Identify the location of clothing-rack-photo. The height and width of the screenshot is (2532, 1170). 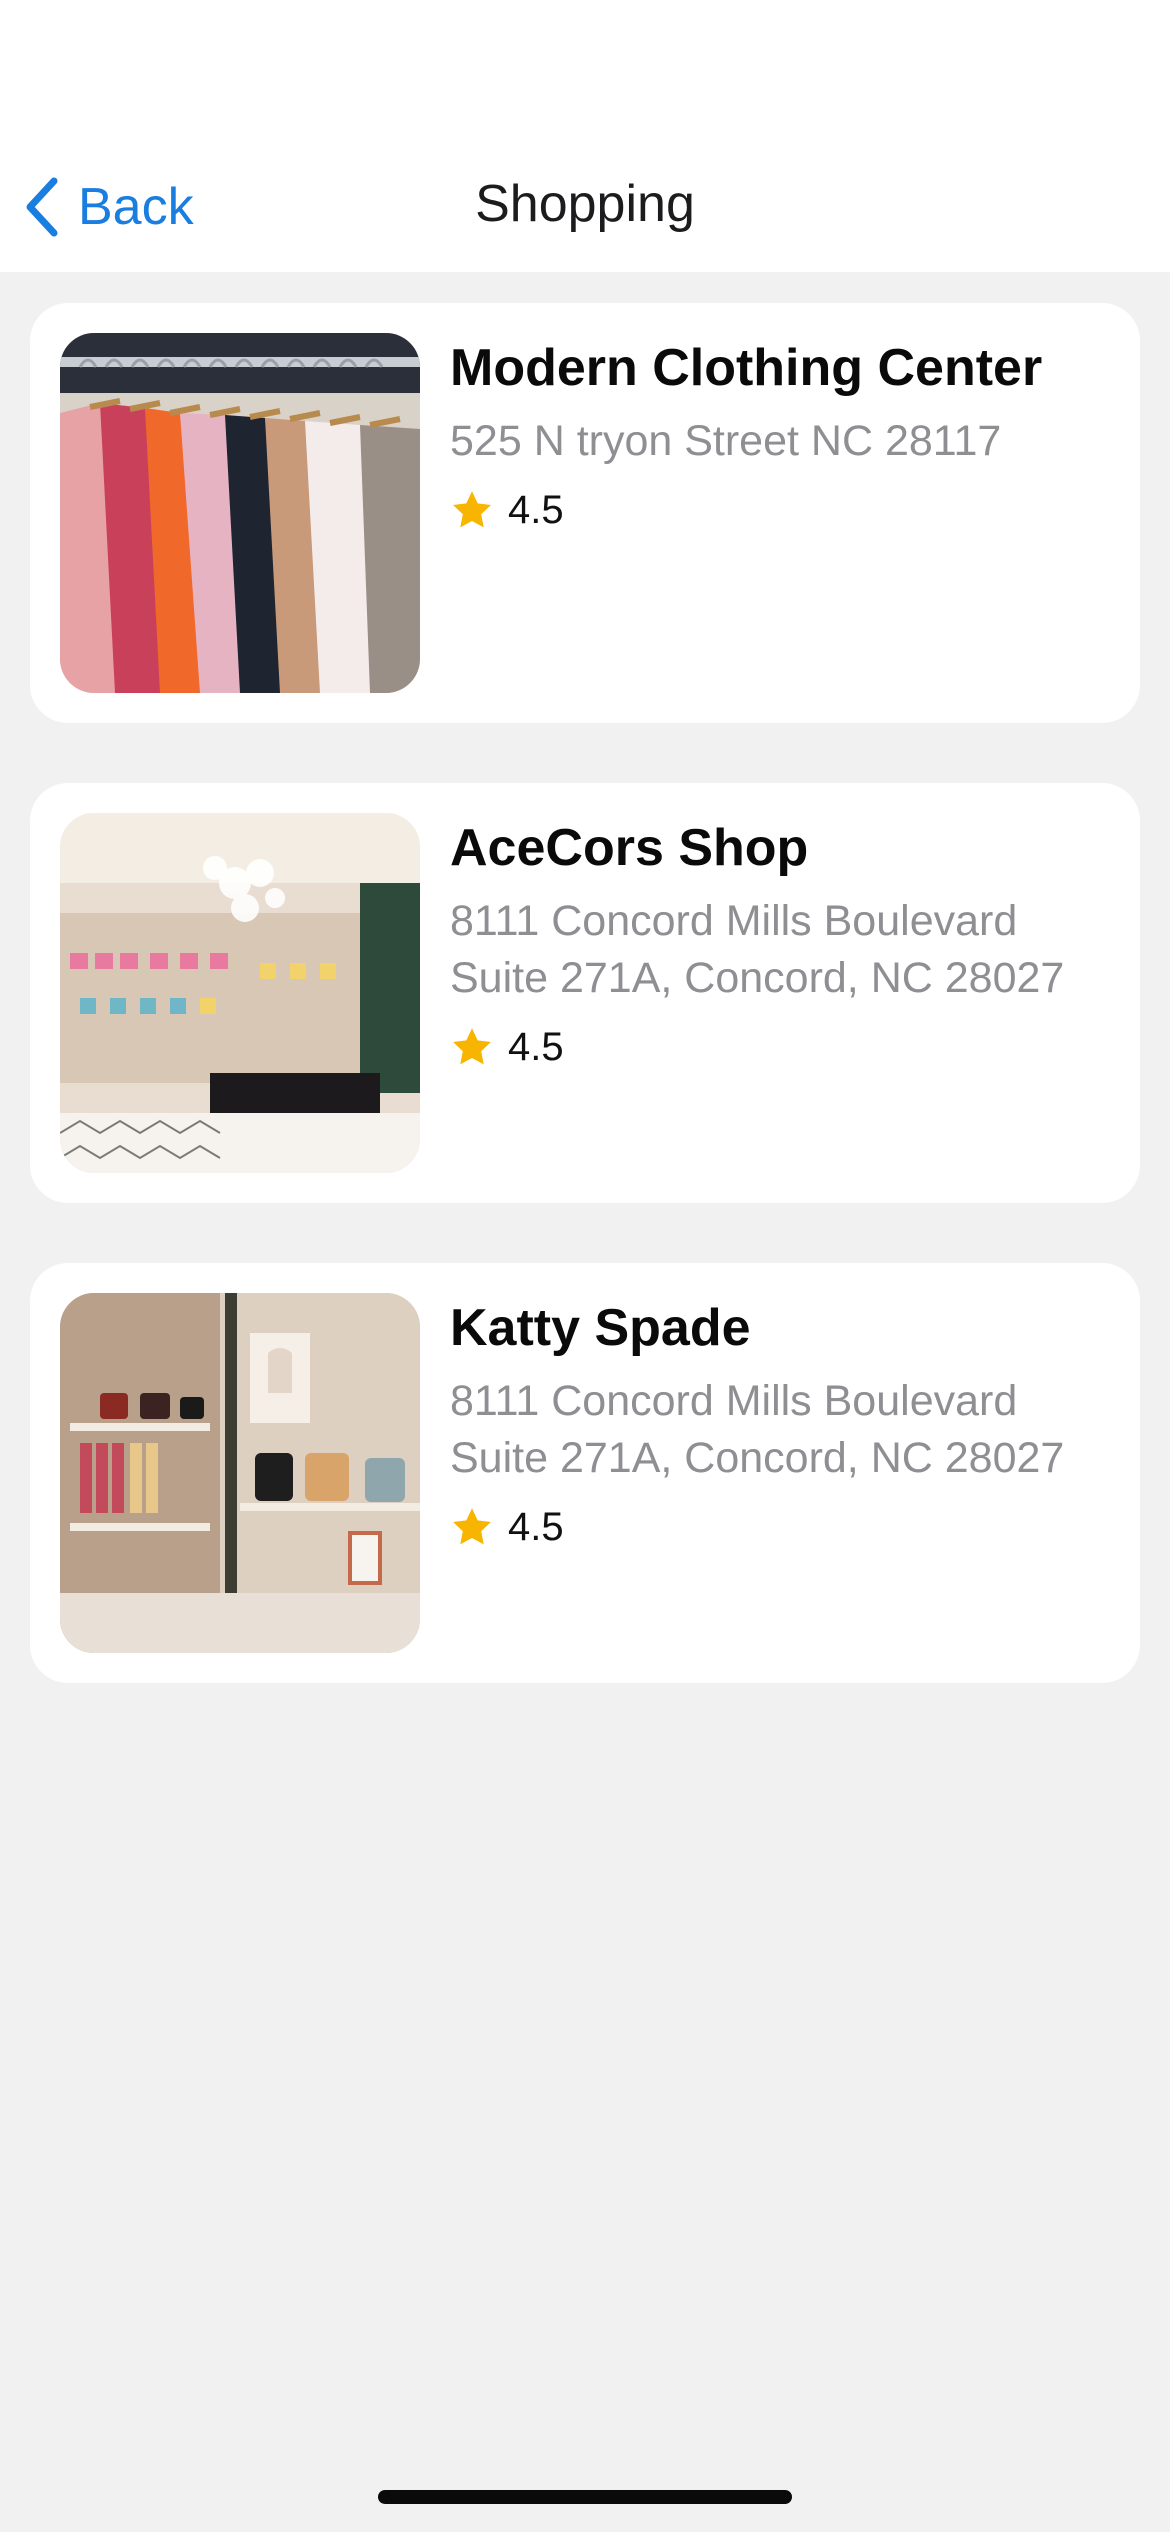
(240, 513).